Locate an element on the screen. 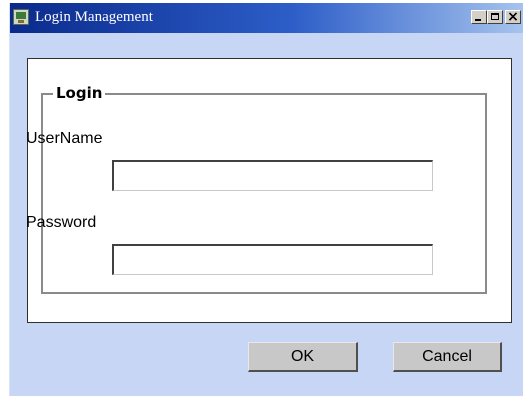 The width and height of the screenshot is (523, 396). maximize-button is located at coordinates (495, 17).